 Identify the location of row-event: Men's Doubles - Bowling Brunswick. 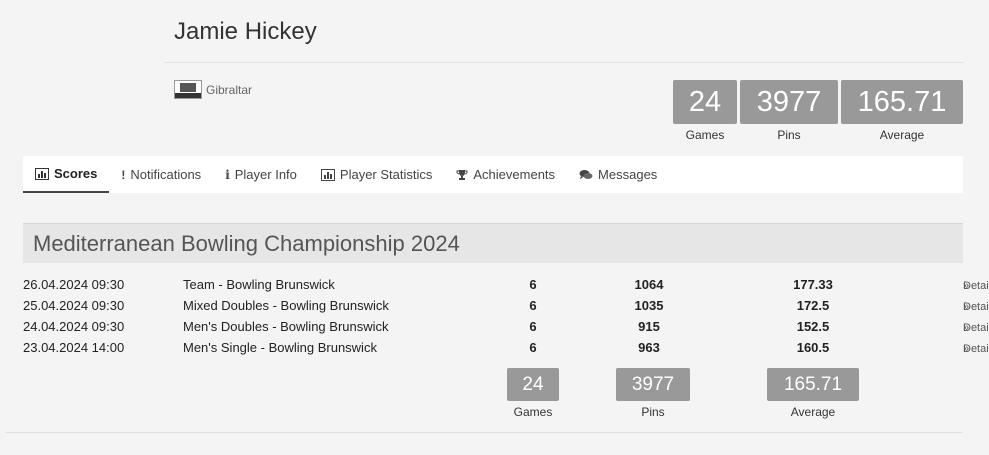
(286, 326).